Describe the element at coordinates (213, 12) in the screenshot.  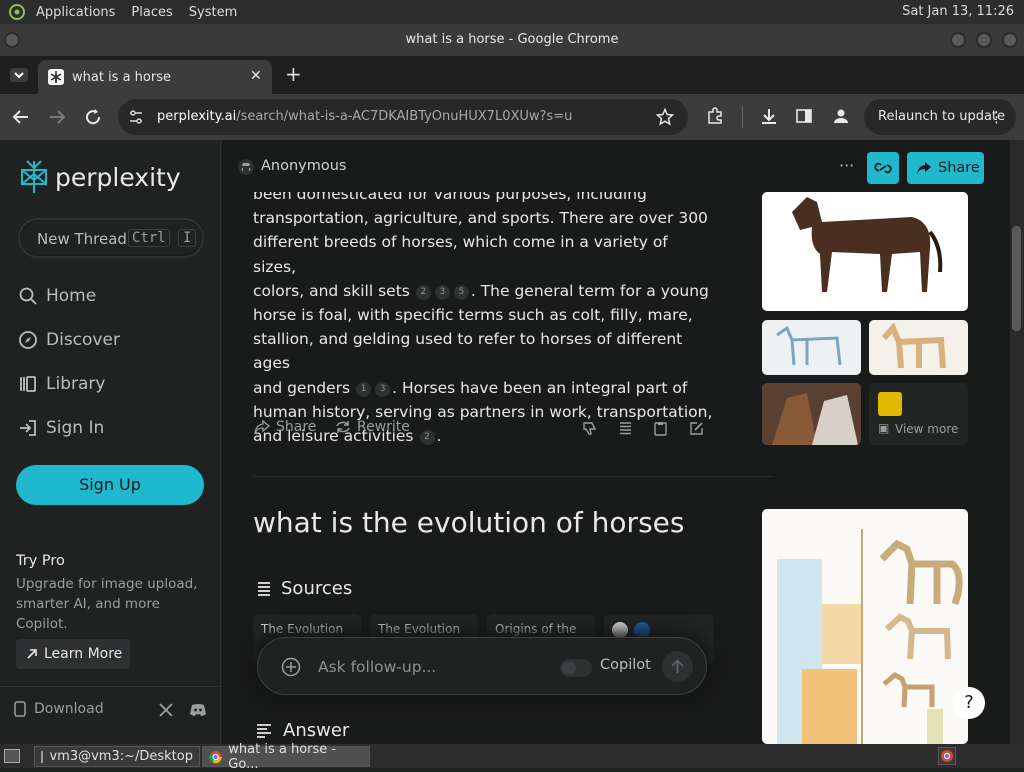
I see `menu-system: System` at that location.